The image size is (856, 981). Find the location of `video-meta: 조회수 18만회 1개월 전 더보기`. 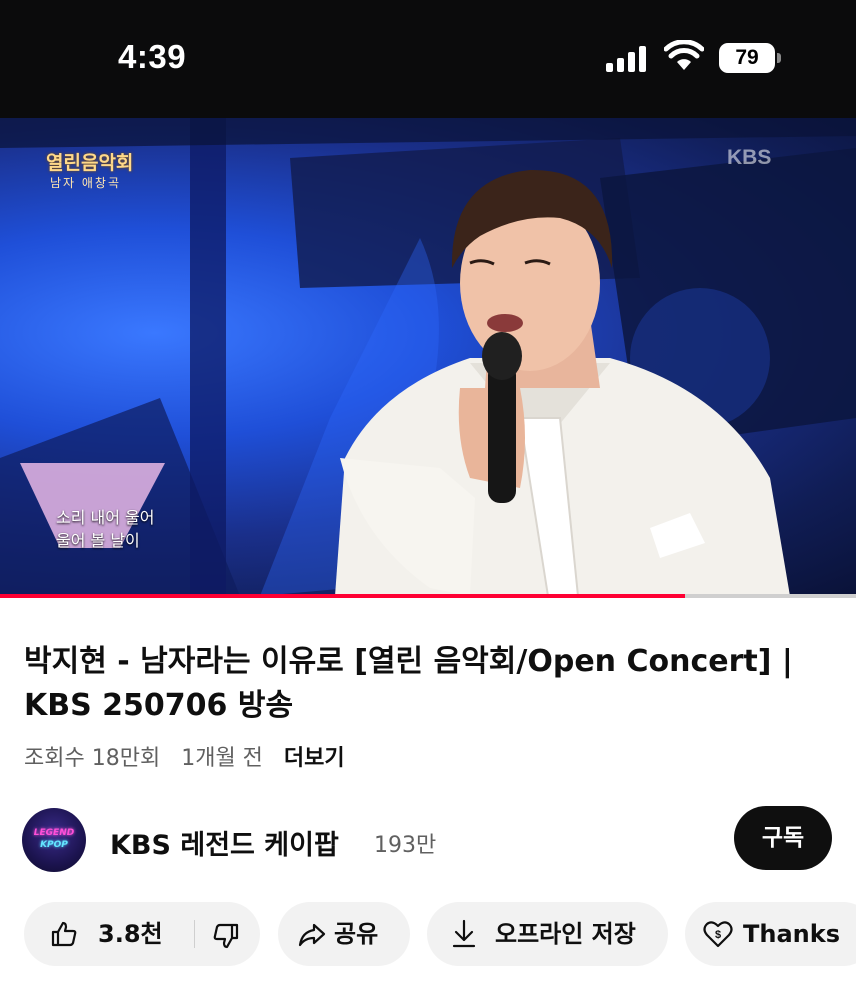

video-meta: 조회수 18만회 1개월 전 더보기 is located at coordinates (191, 756).